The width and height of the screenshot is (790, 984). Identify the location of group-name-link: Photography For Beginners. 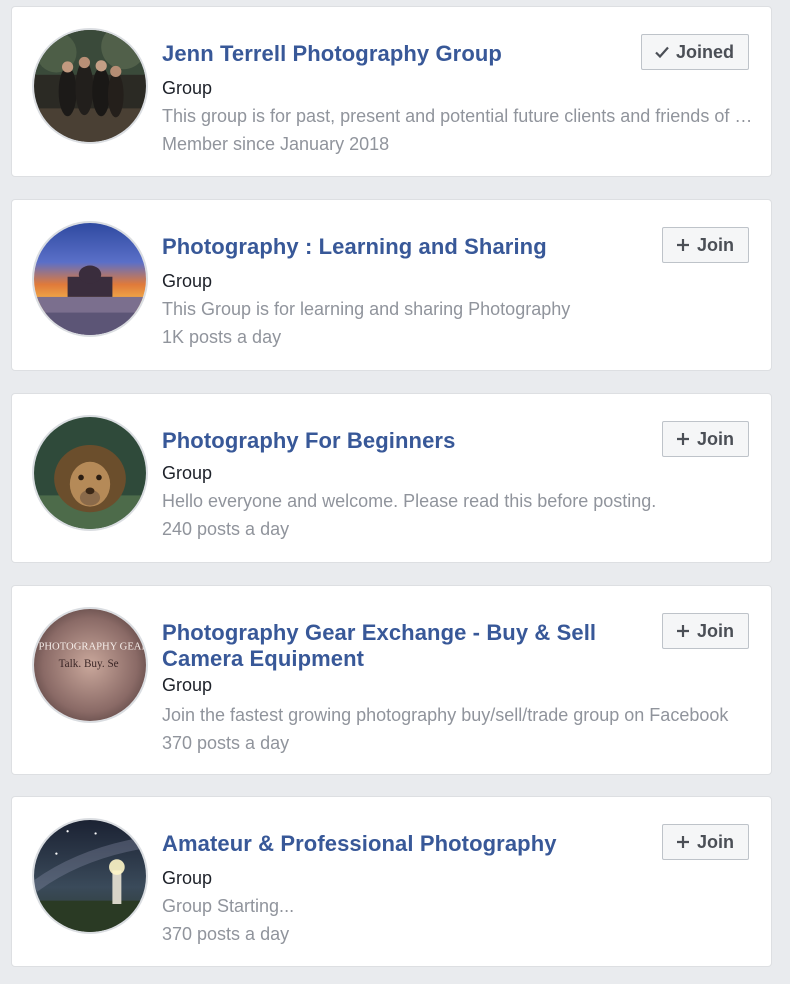
(401, 441).